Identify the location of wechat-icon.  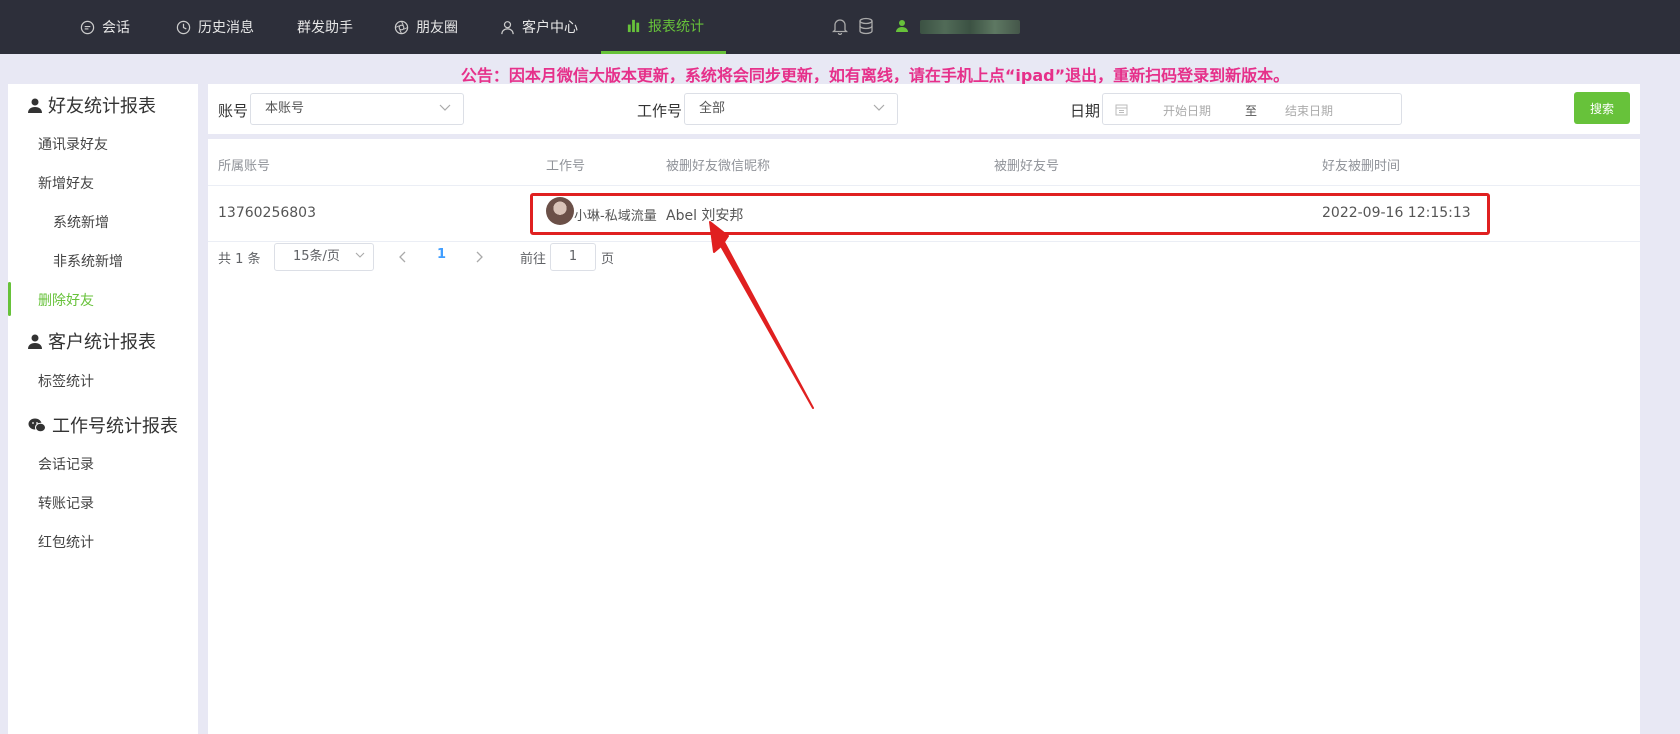
(37, 425).